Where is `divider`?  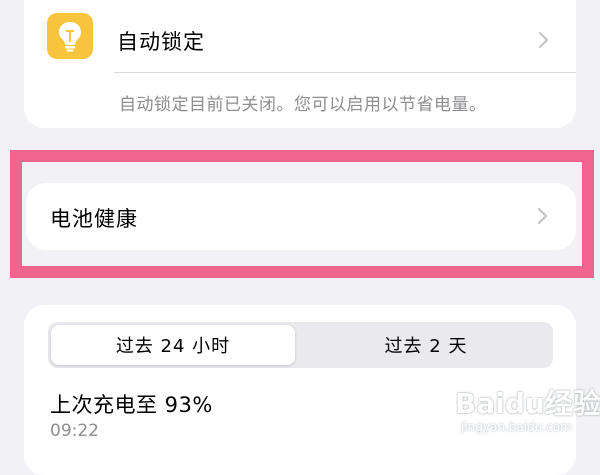 divider is located at coordinates (345, 72).